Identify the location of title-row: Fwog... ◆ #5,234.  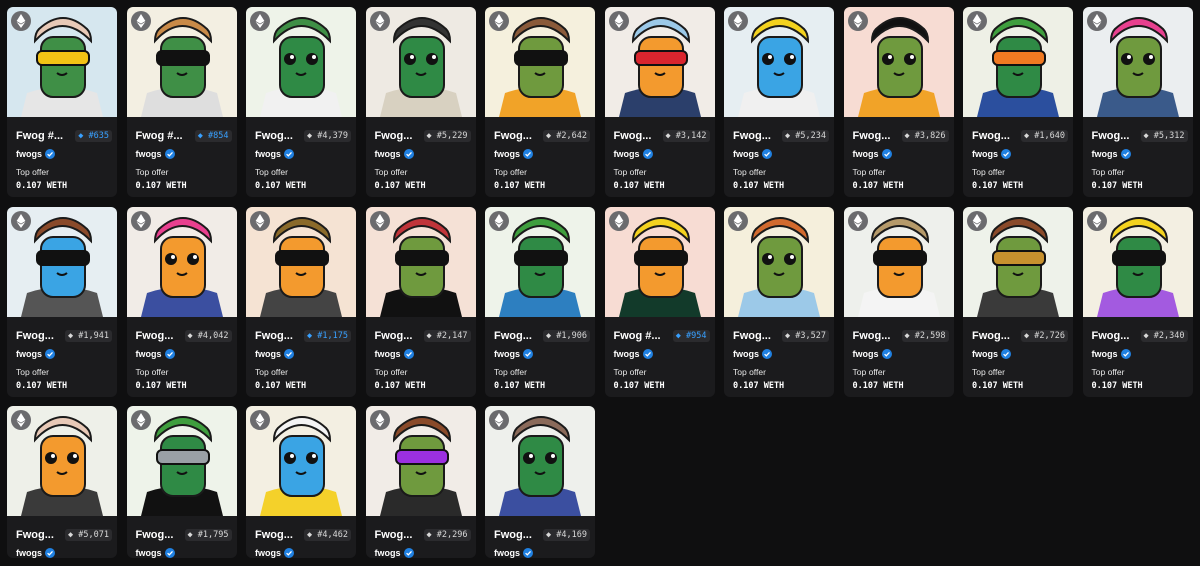
(781, 136).